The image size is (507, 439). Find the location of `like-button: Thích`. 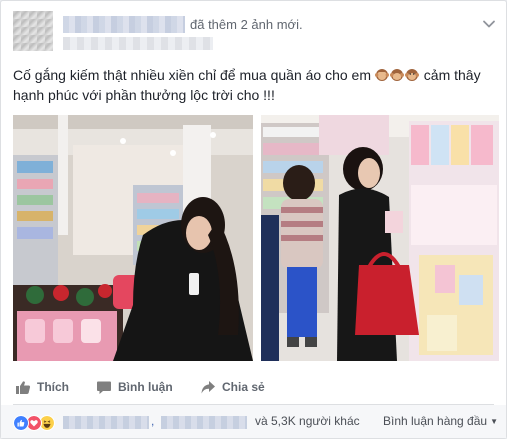

like-button: Thích is located at coordinates (42, 387).